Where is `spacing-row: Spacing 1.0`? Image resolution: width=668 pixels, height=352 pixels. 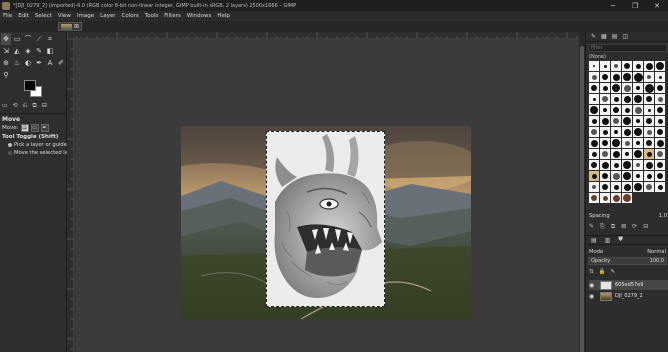 spacing-row: Spacing 1.0 is located at coordinates (628, 216).